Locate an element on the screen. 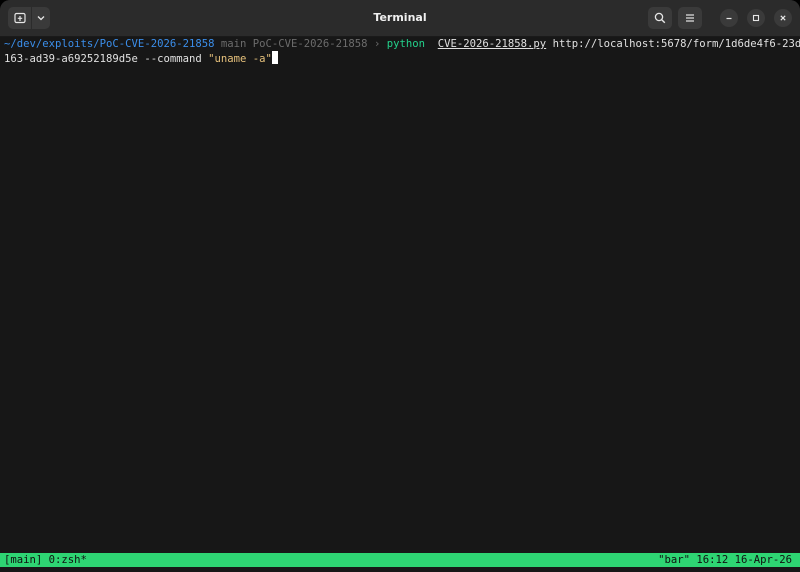 The width and height of the screenshot is (800, 572). close-button is located at coordinates (783, 18).